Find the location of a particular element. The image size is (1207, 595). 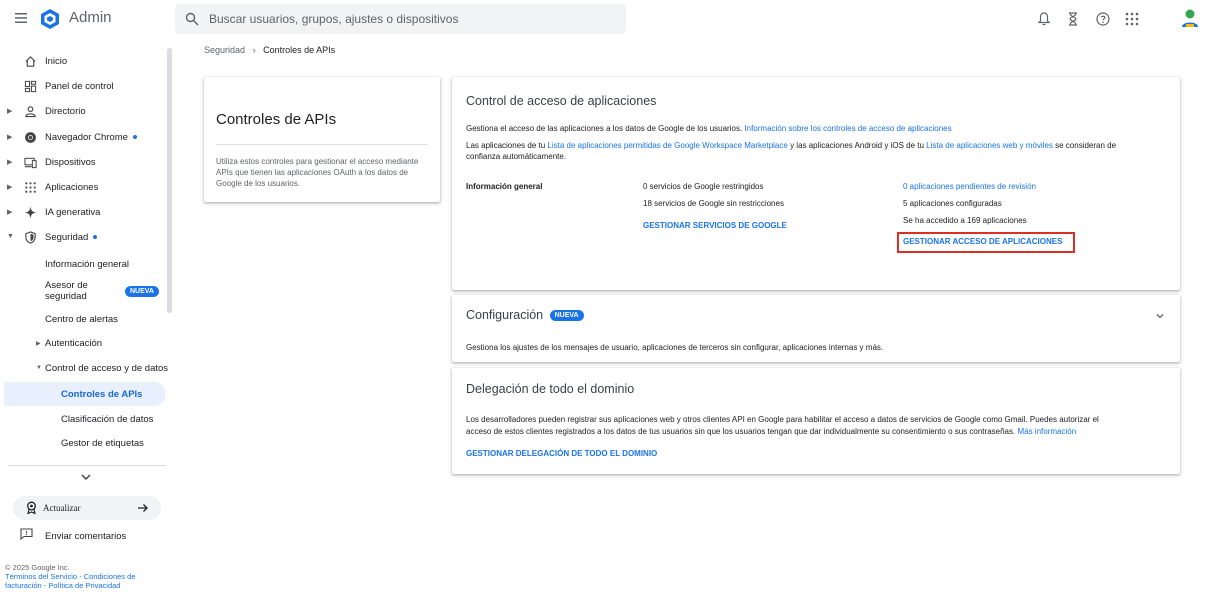

person-icon is located at coordinates (30, 112).